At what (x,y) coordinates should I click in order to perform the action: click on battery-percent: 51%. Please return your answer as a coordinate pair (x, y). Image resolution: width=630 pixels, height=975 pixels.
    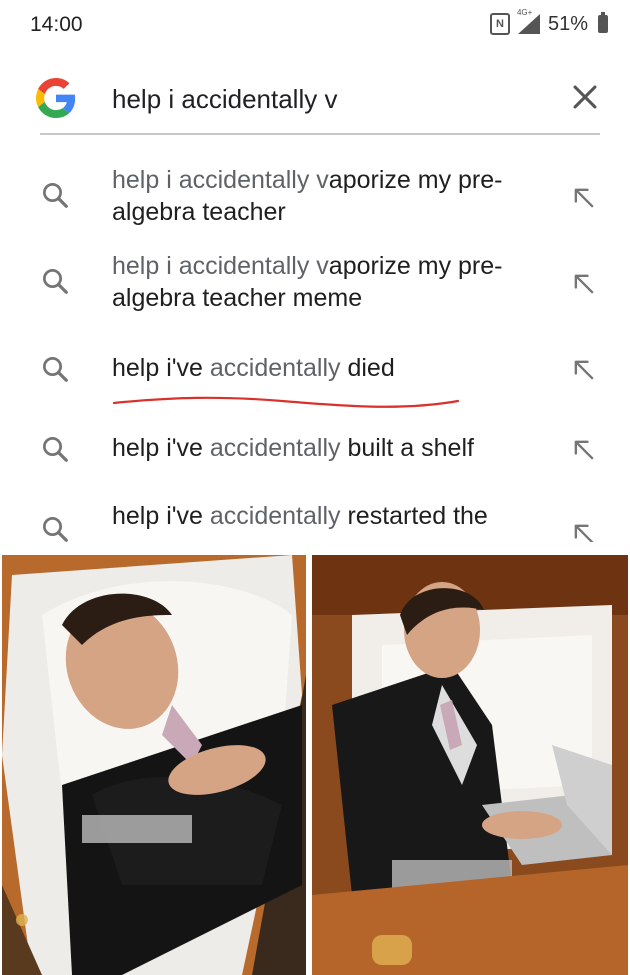
    Looking at the image, I should click on (567, 23).